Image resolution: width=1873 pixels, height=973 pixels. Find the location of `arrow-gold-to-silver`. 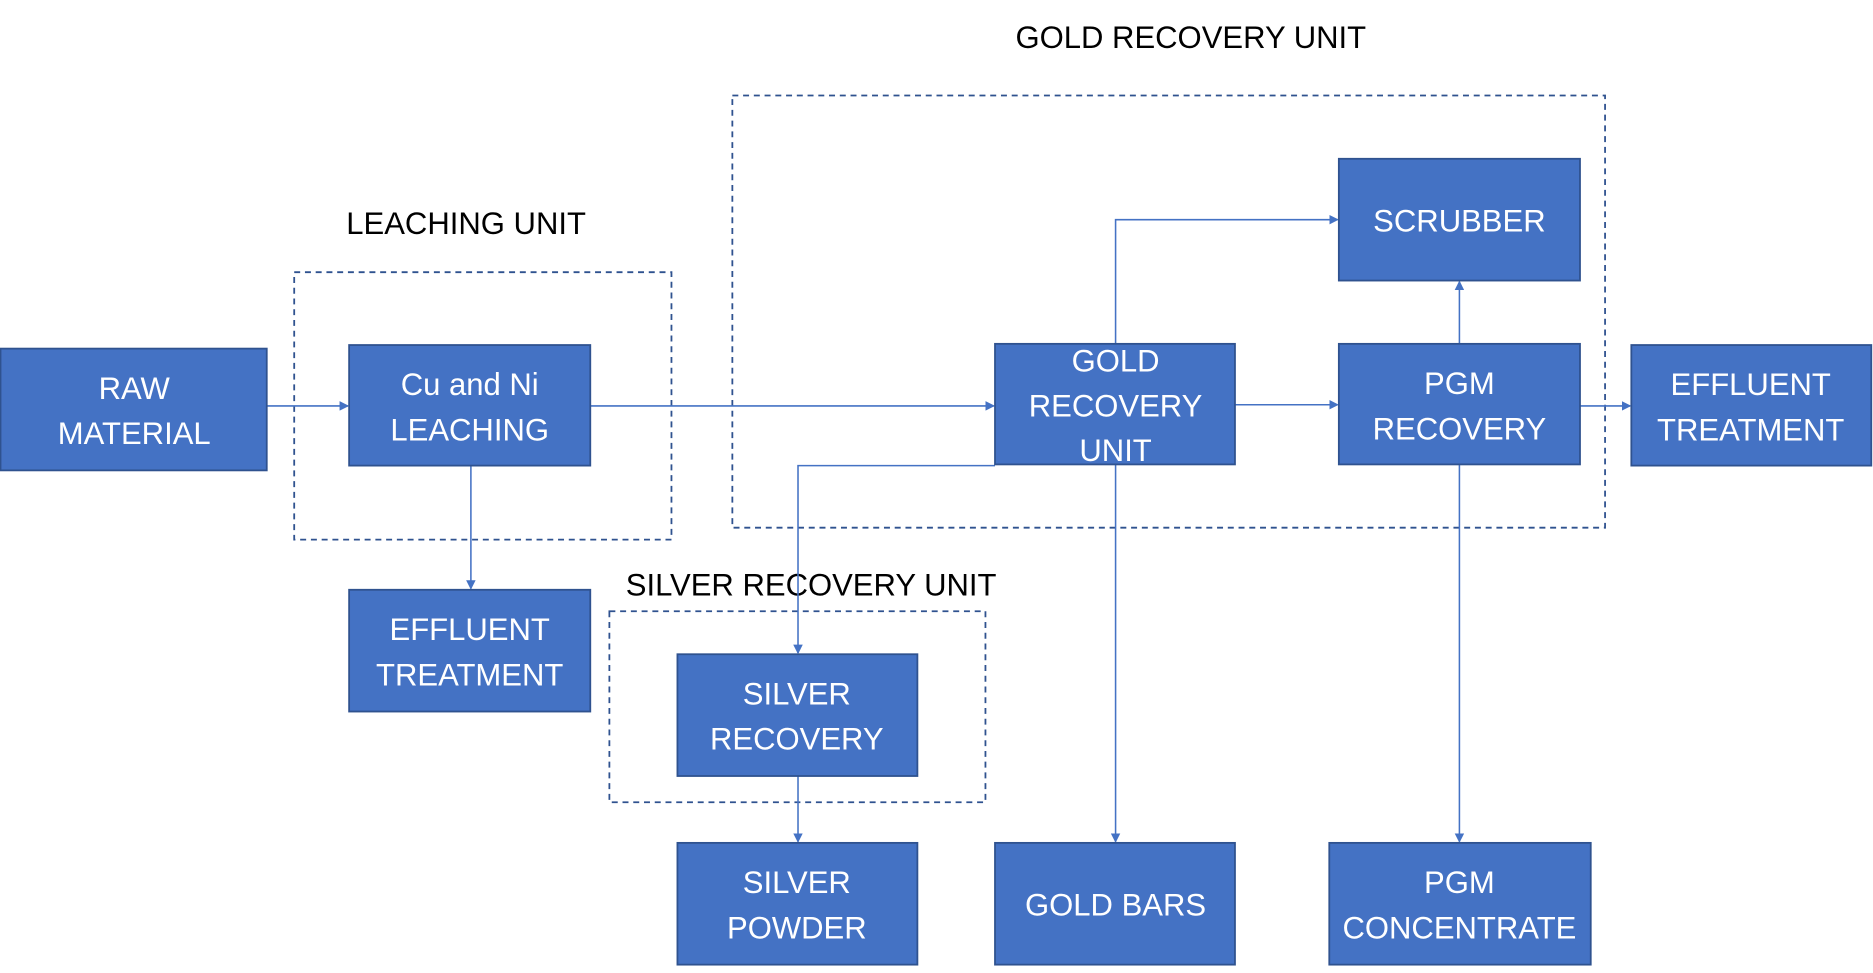

arrow-gold-to-silver is located at coordinates (894, 559).